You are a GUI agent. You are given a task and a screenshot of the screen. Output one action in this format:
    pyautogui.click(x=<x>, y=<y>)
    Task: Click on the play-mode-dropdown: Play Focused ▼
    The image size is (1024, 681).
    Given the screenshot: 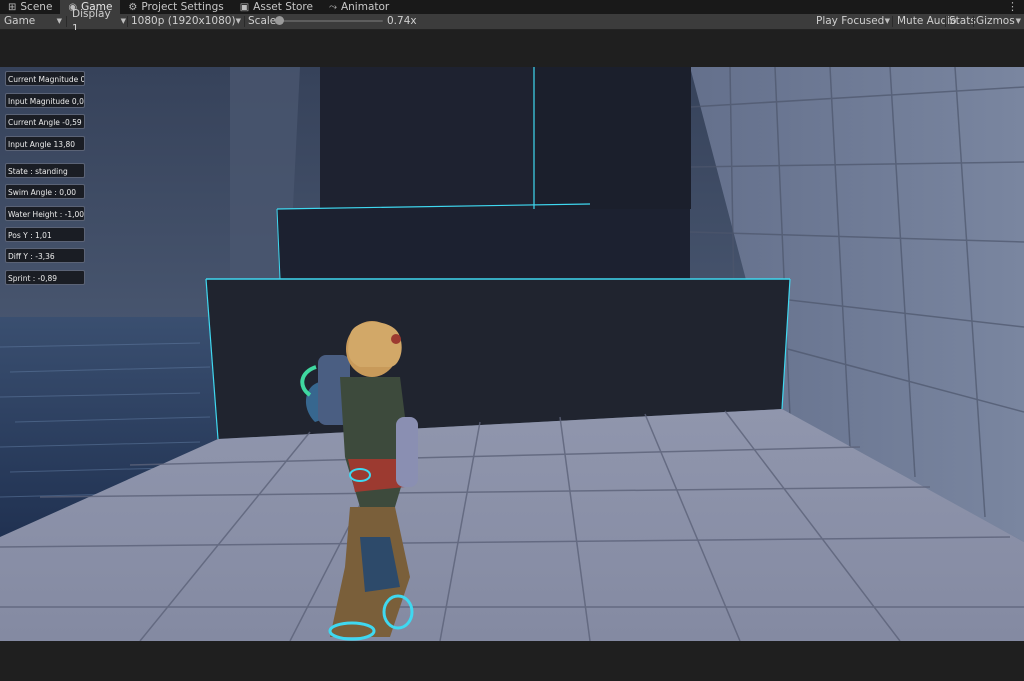 What is the action you would take?
    pyautogui.click(x=853, y=21)
    